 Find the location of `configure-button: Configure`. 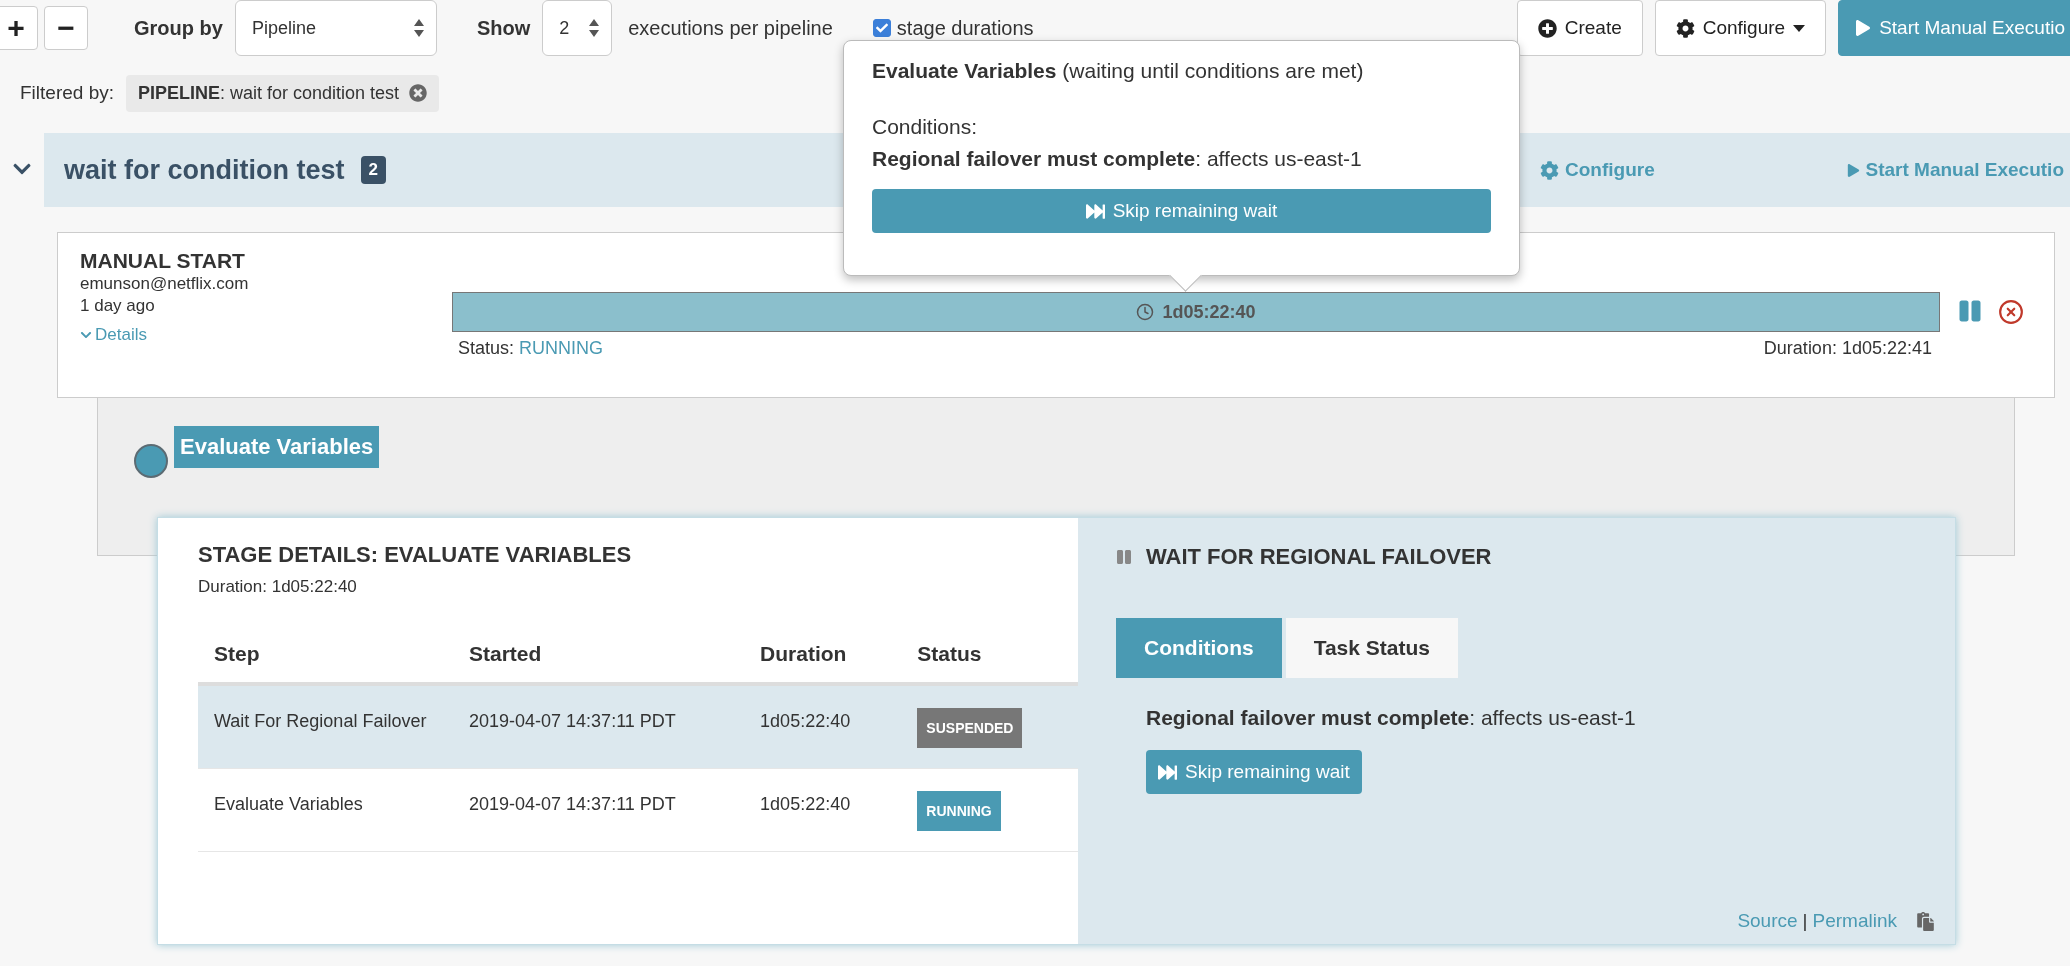

configure-button: Configure is located at coordinates (1740, 28).